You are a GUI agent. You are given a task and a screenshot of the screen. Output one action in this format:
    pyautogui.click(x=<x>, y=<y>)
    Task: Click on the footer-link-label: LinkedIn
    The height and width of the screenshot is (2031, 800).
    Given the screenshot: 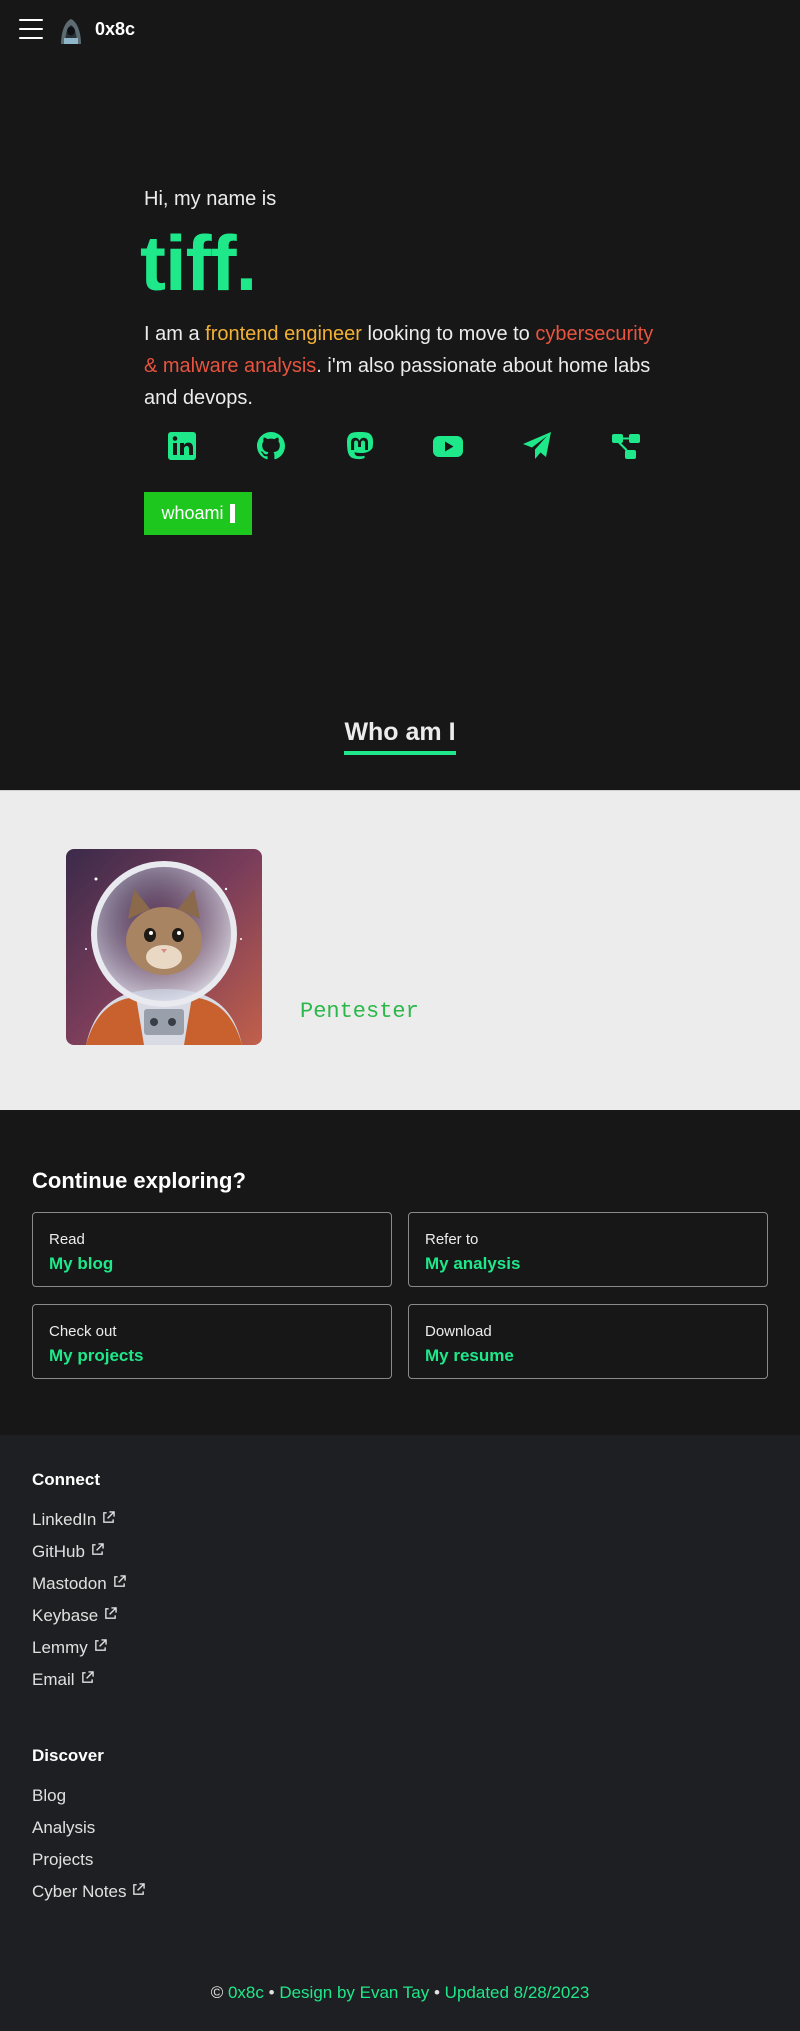 What is the action you would take?
    pyautogui.click(x=64, y=1519)
    